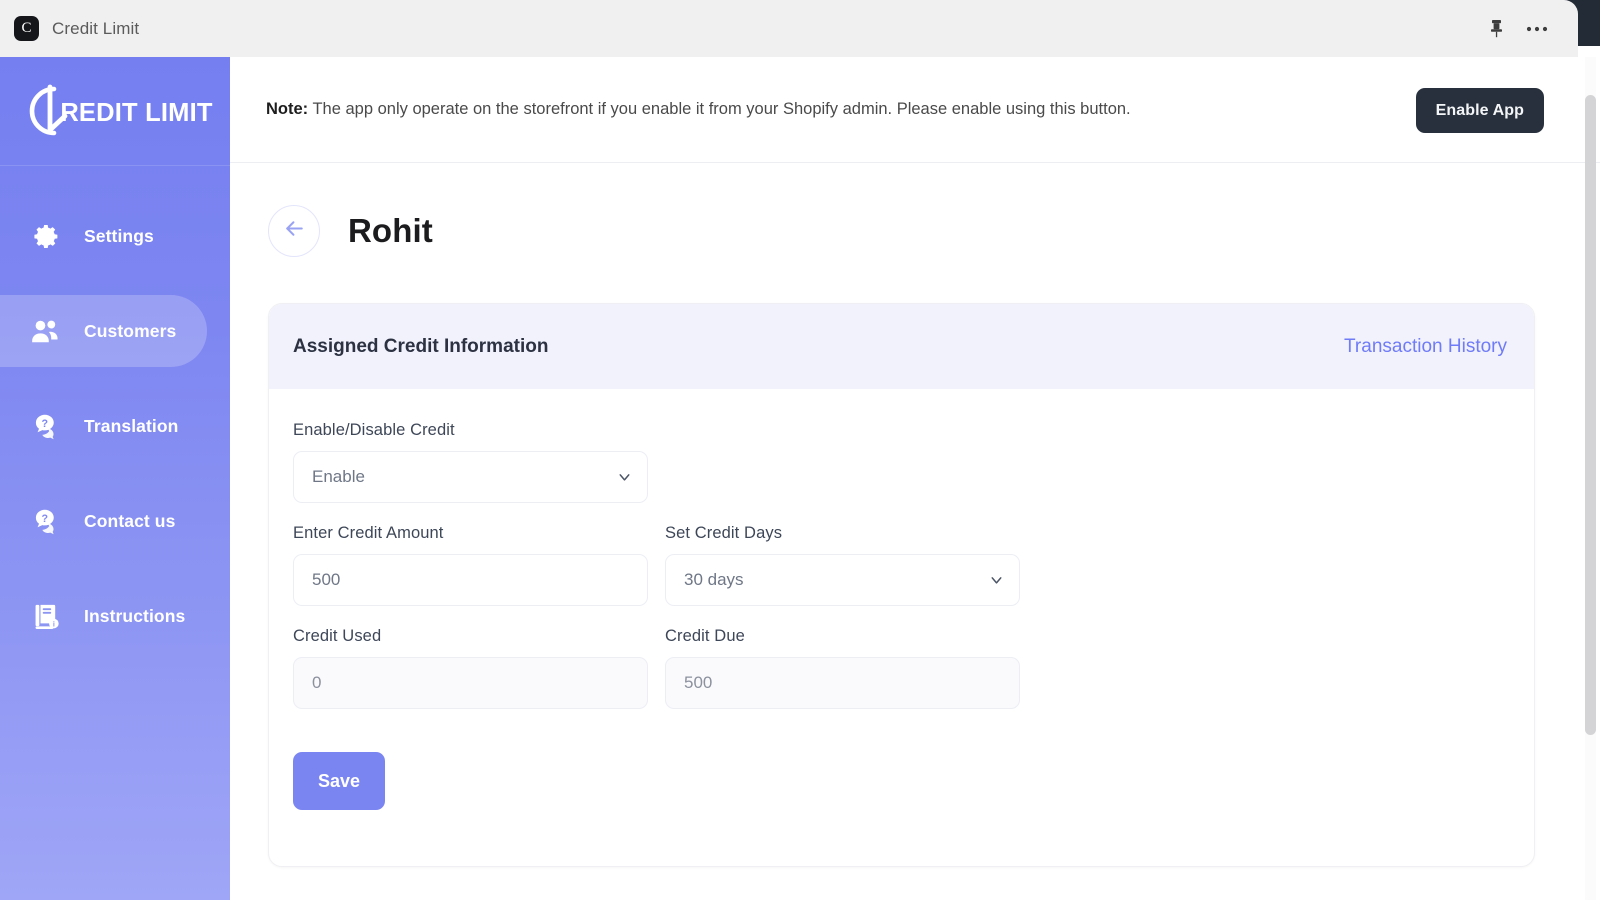  I want to click on credit-days-select-wrapper, so click(842, 580).